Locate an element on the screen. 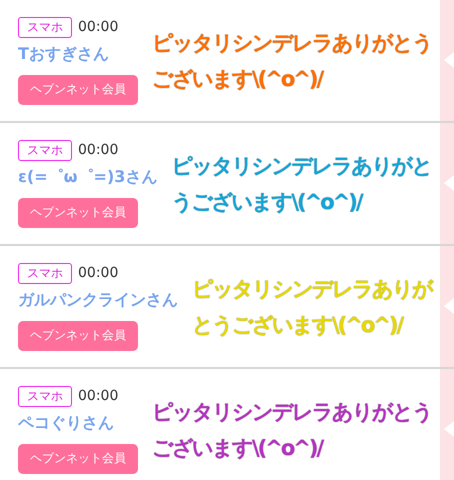 This screenshot has width=454, height=480. user-name: Tおすぎさん is located at coordinates (78, 54).